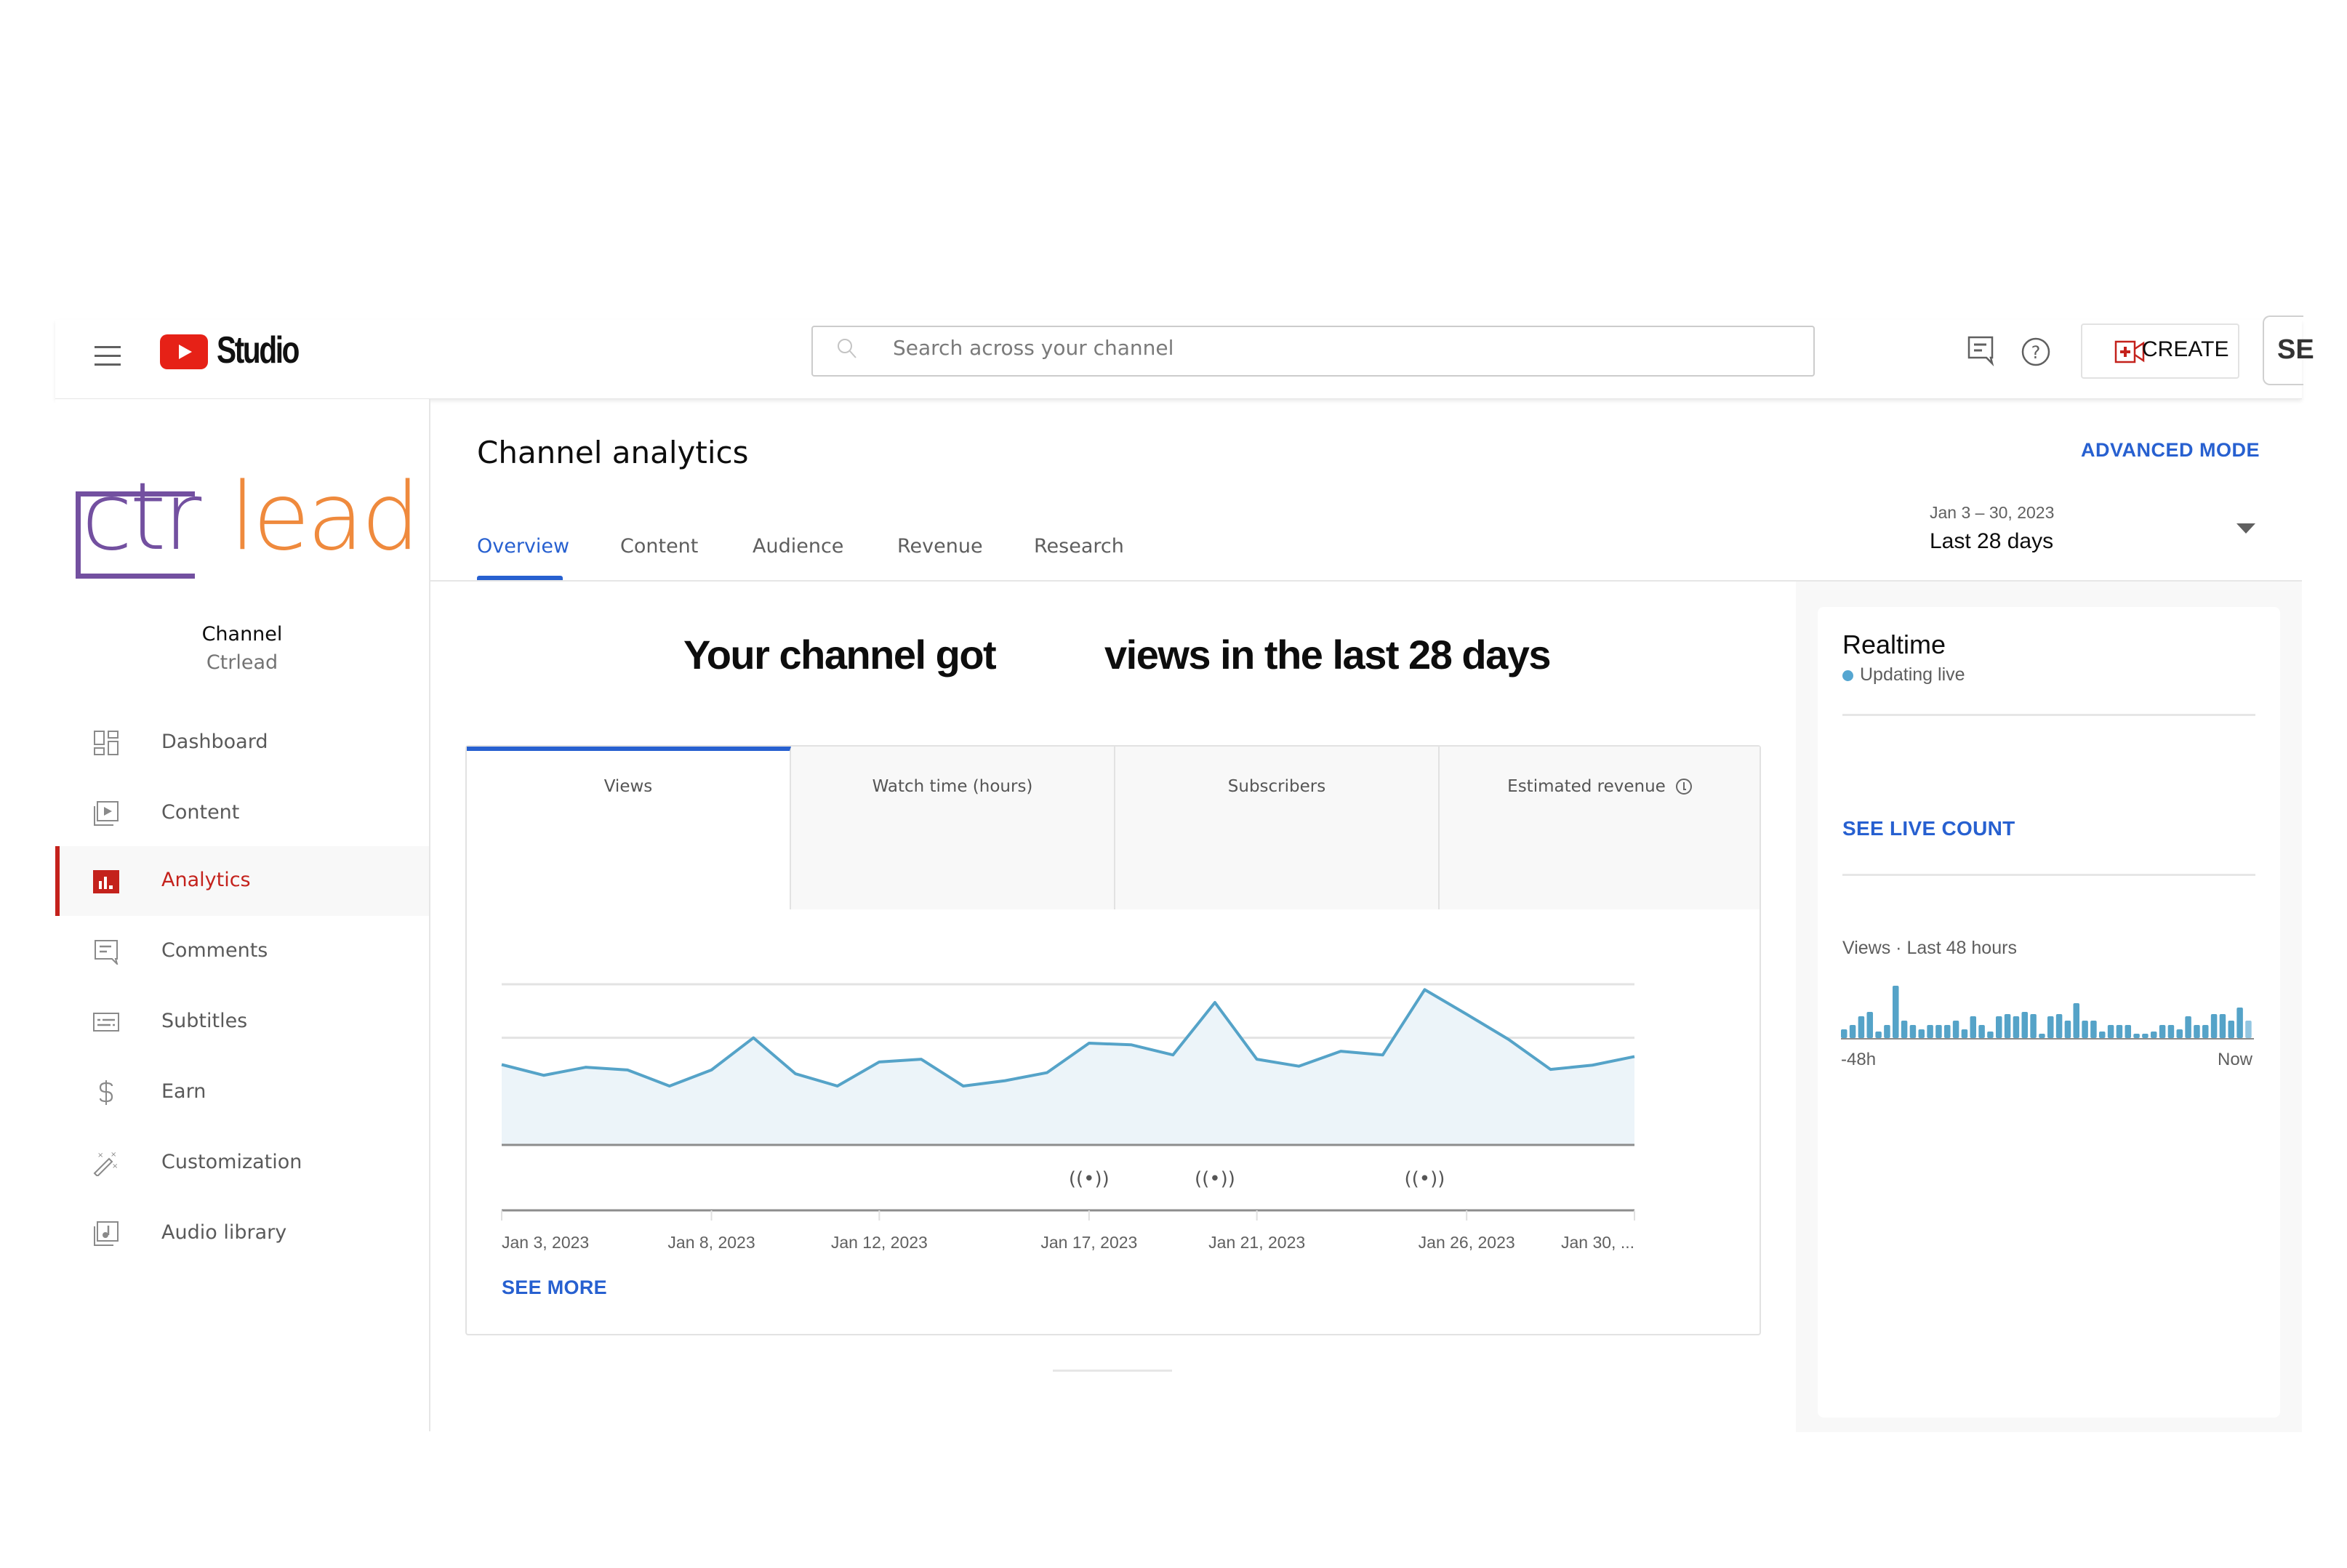 The width and height of the screenshot is (2347, 1568). Describe the element at coordinates (940, 546) in the screenshot. I see `tab-revenue: Revenue` at that location.